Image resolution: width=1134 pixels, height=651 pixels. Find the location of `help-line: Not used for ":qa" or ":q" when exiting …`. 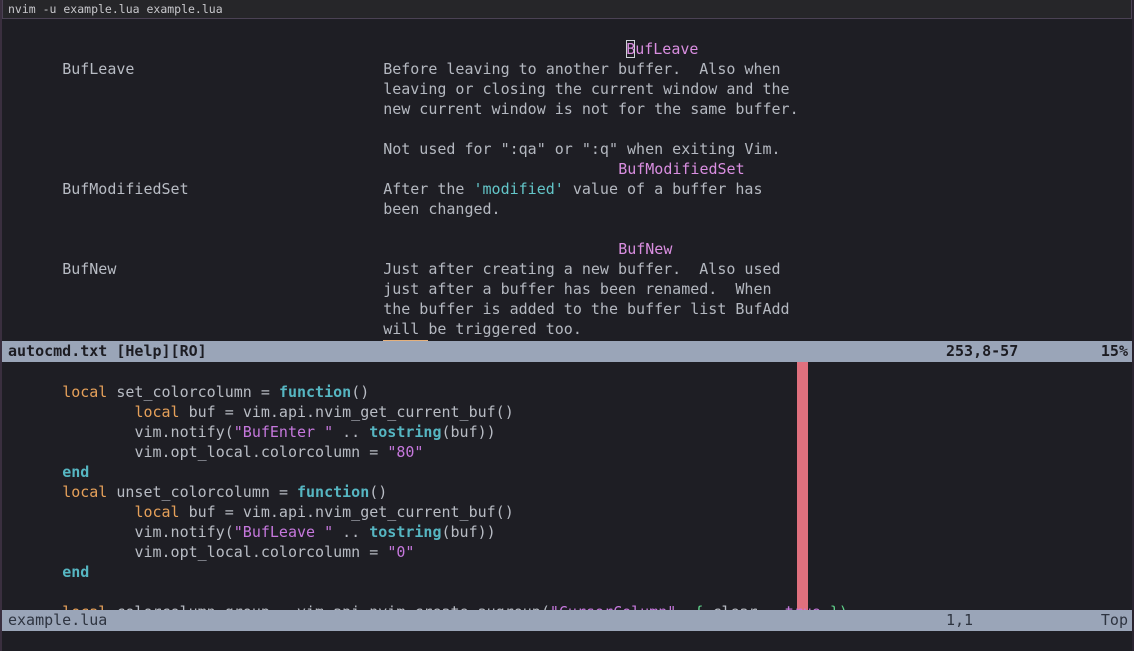

help-line: Not used for ":qa" or ":q" when exiting … is located at coordinates (567, 138).